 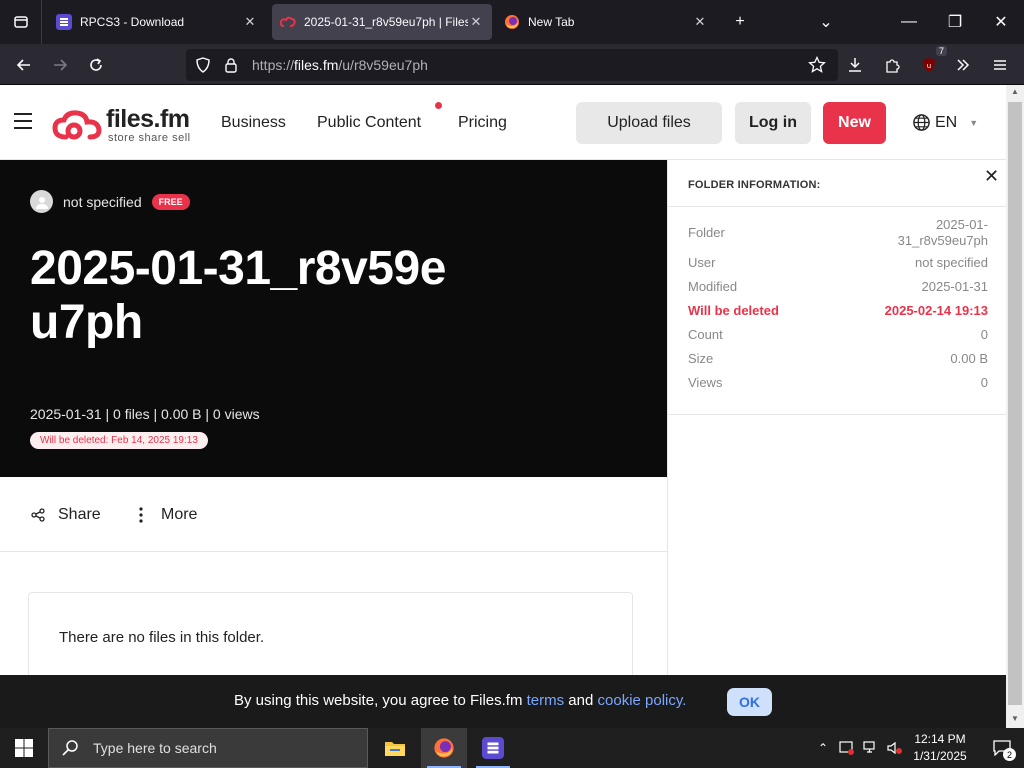 I want to click on tab-title: RPCS3 - Download, so click(x=132, y=22).